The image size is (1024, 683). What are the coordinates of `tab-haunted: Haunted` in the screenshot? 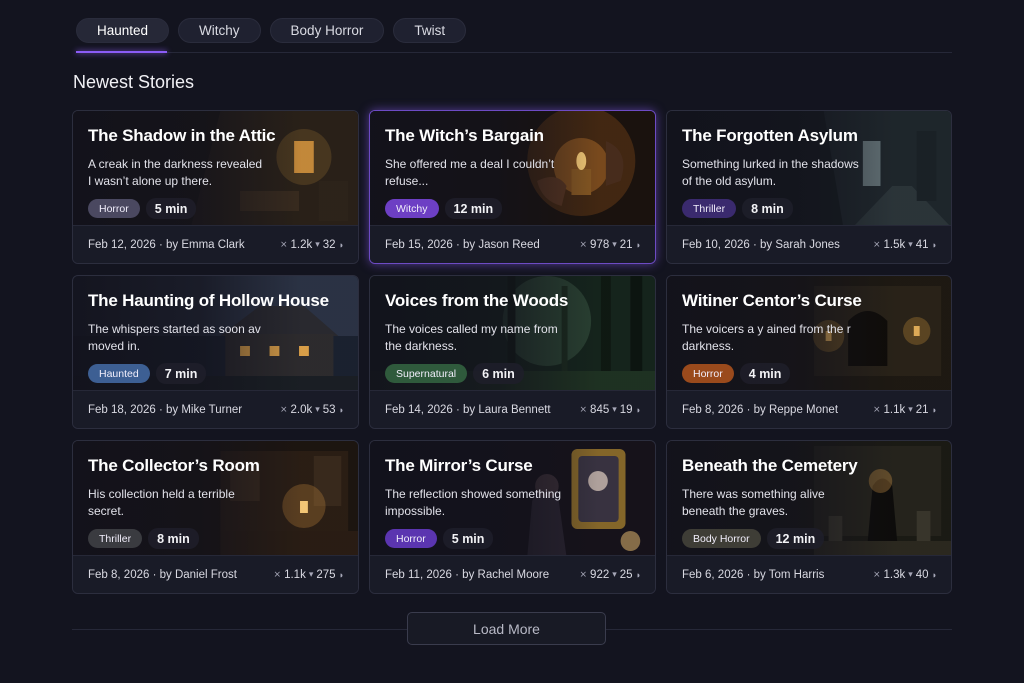 It's located at (123, 30).